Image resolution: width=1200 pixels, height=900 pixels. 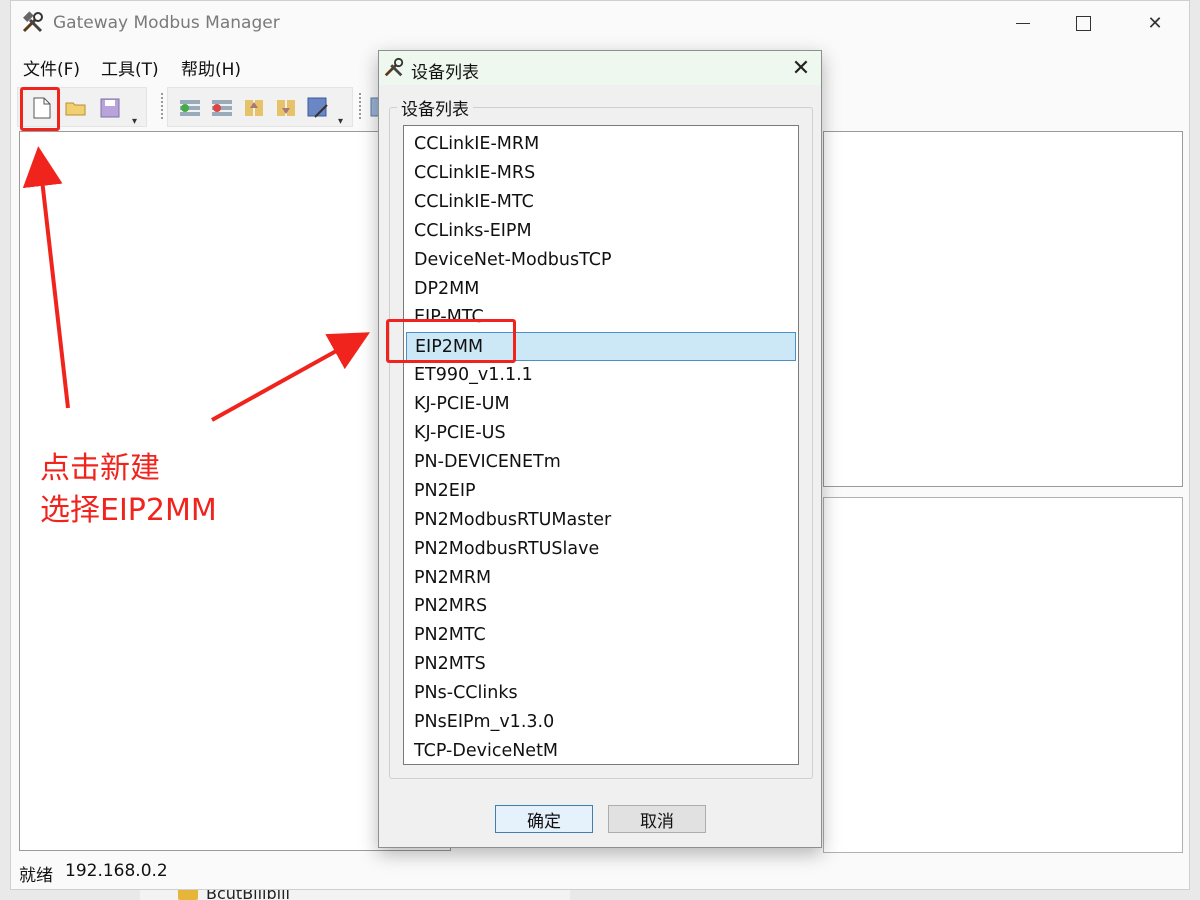 What do you see at coordinates (600, 23) in the screenshot?
I see `title-bar: Gateway Modbus Manager ✕` at bounding box center [600, 23].